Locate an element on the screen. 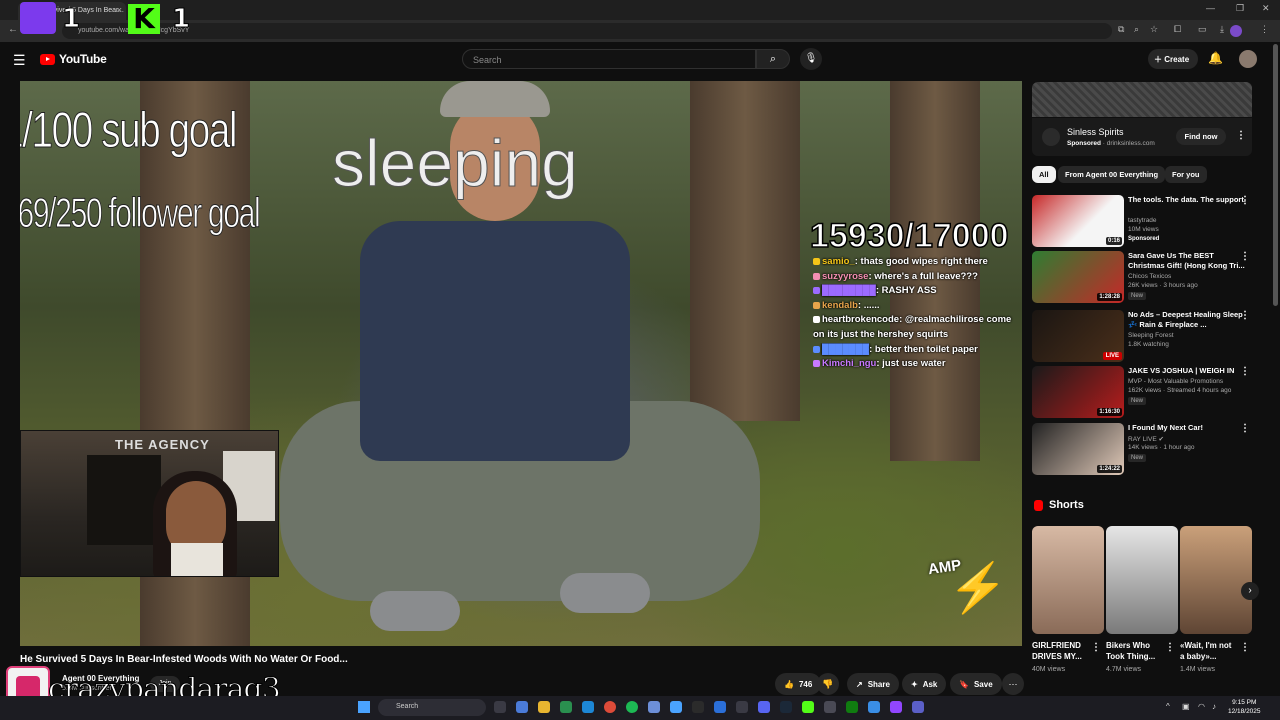 Image resolution: width=1280 pixels, height=720 pixels. tray-chevron-icon: ^ is located at coordinates (1168, 706).